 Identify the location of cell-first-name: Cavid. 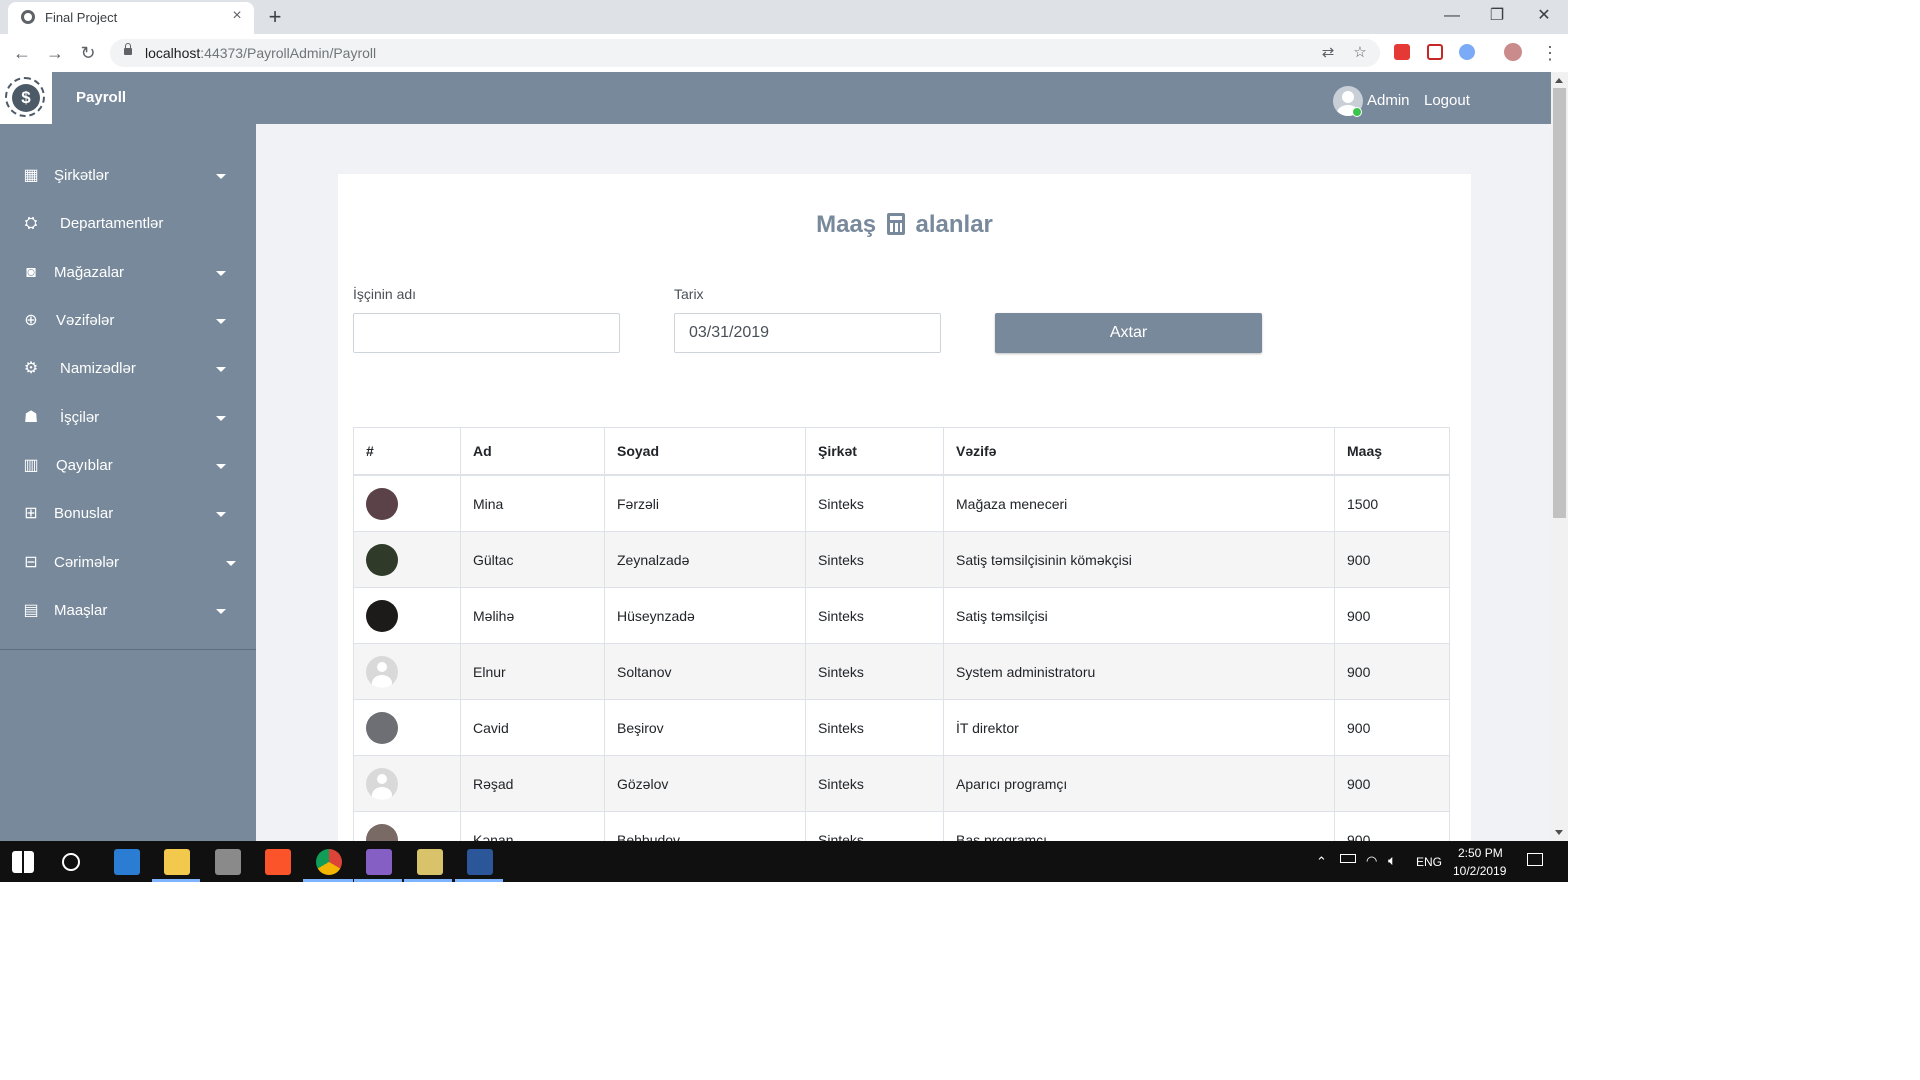
(532, 727).